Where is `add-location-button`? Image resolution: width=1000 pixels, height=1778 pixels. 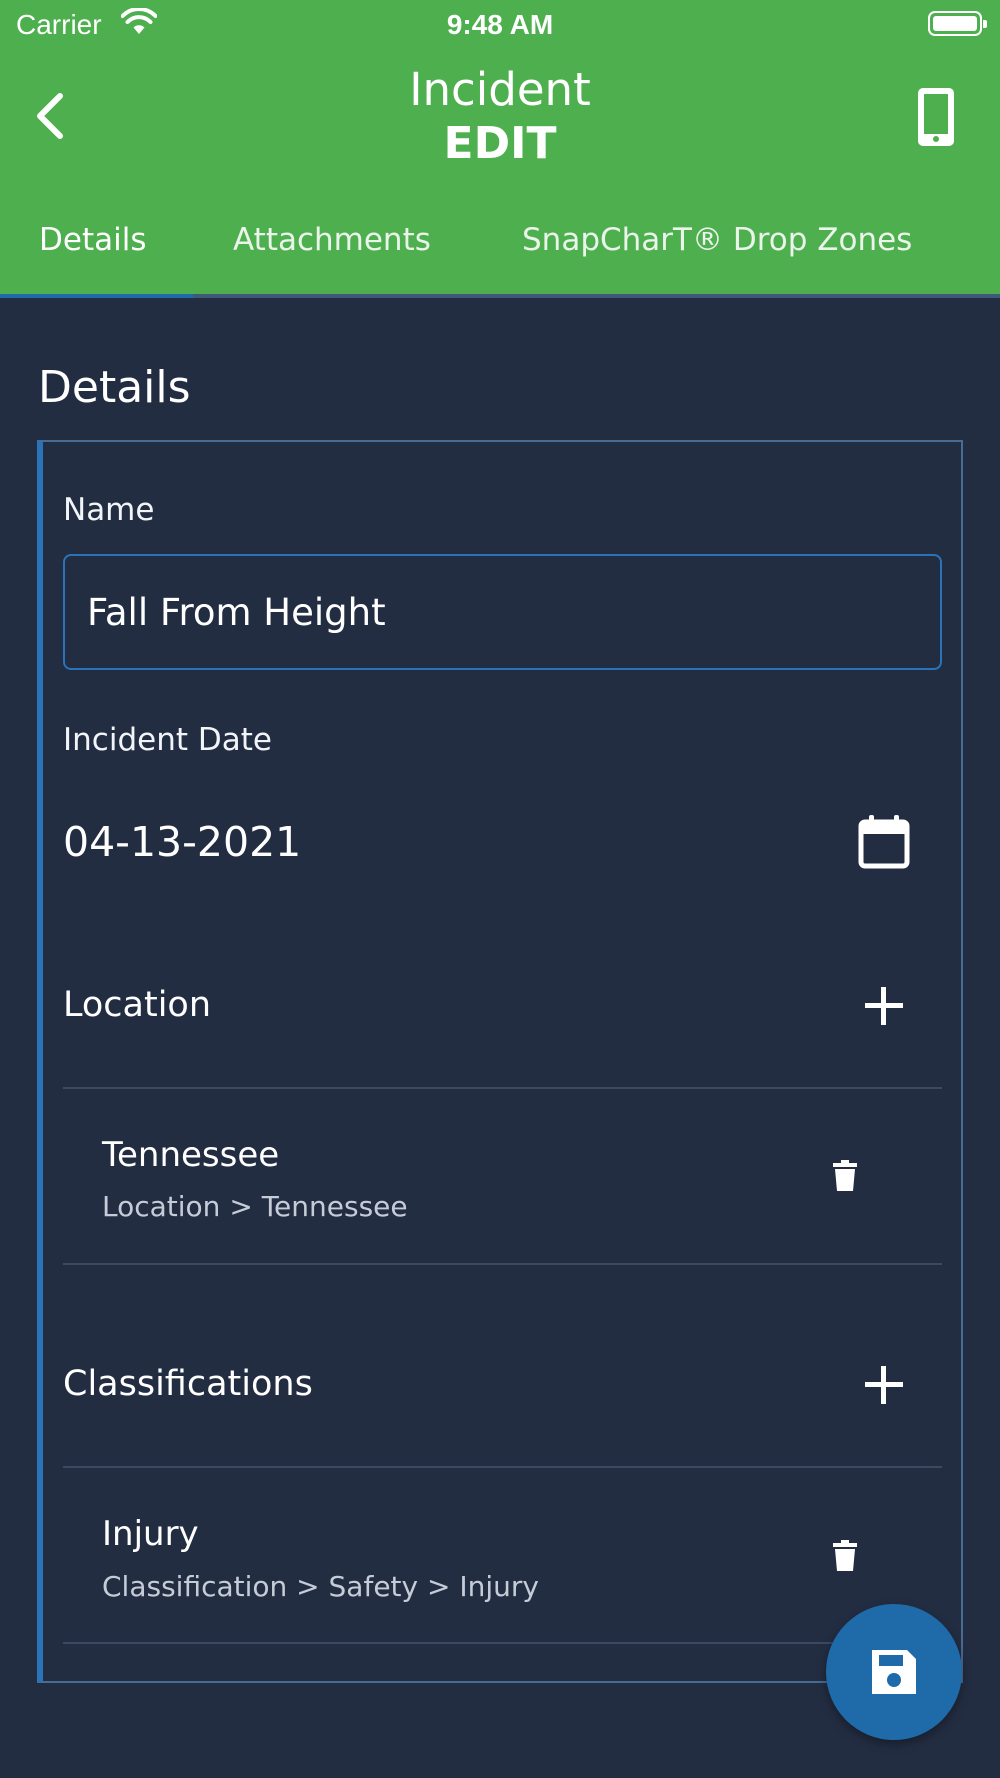 add-location-button is located at coordinates (884, 1006).